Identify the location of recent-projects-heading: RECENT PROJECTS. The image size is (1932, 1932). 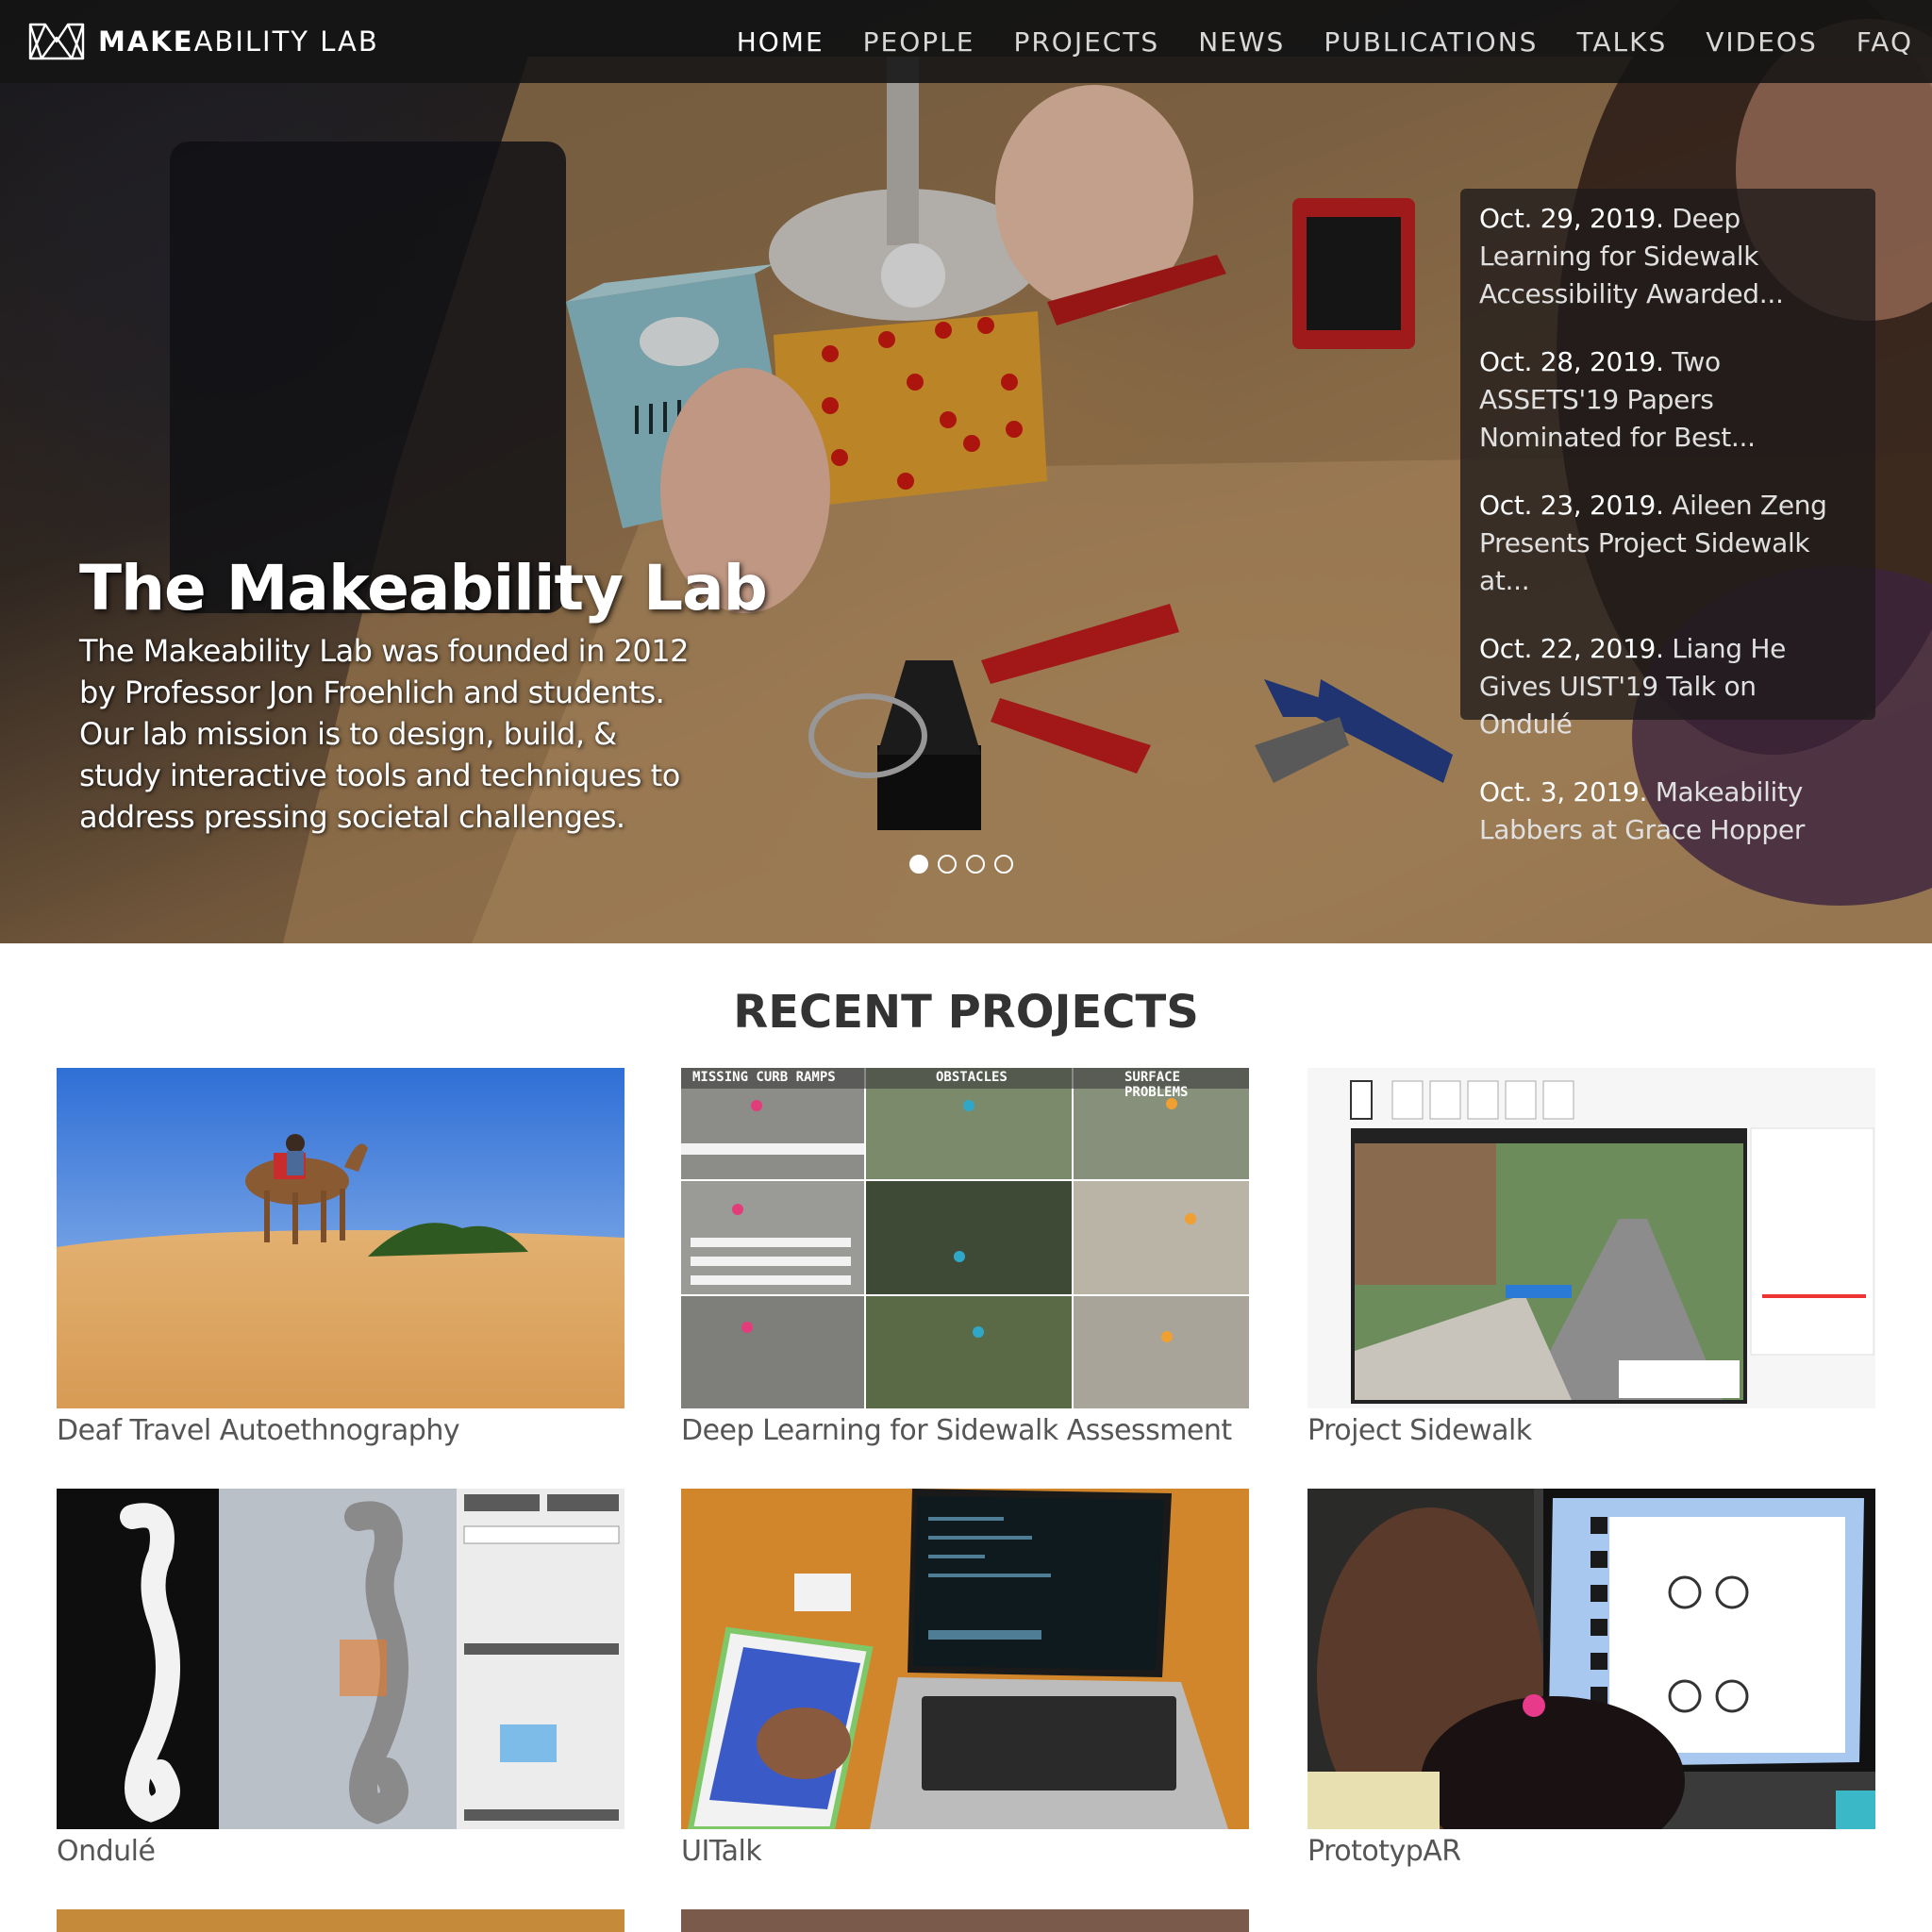
(966, 1013).